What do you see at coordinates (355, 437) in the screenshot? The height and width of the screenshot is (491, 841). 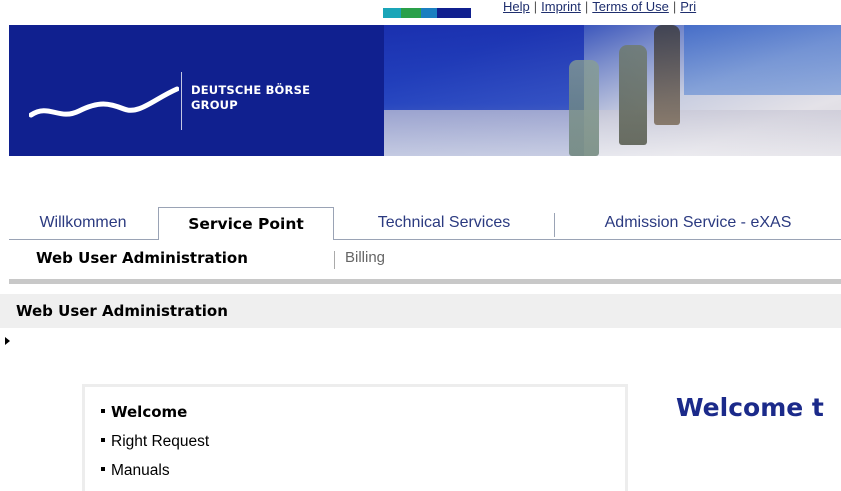 I see `left-menu: Welcome Right Request Manuals` at bounding box center [355, 437].